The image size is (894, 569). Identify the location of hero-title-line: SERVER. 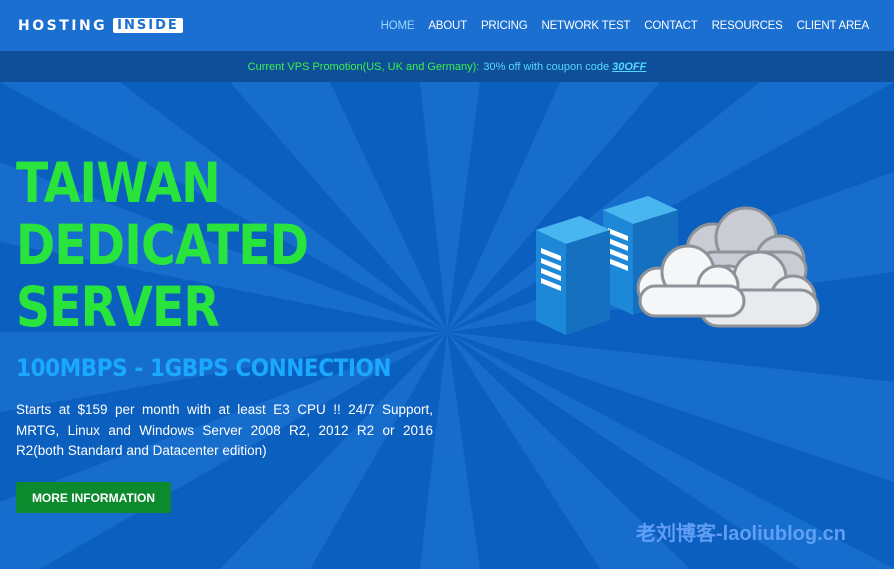
(118, 307).